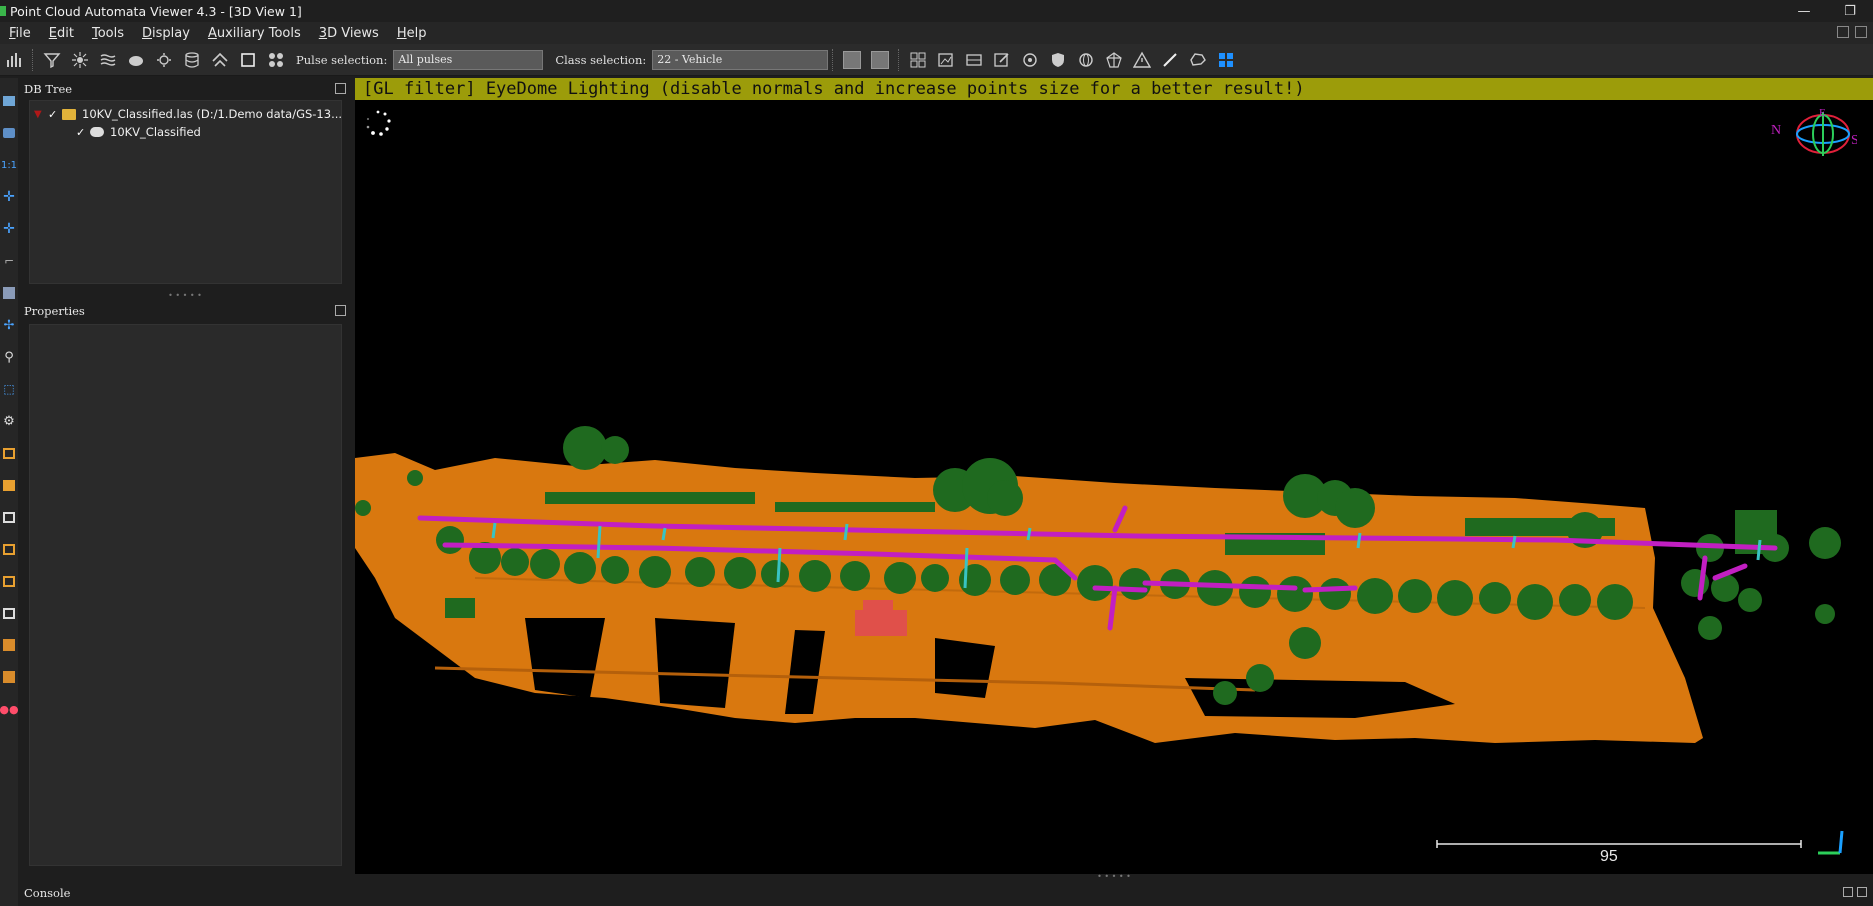  I want to click on filter-tool-3-button, so click(108, 60).